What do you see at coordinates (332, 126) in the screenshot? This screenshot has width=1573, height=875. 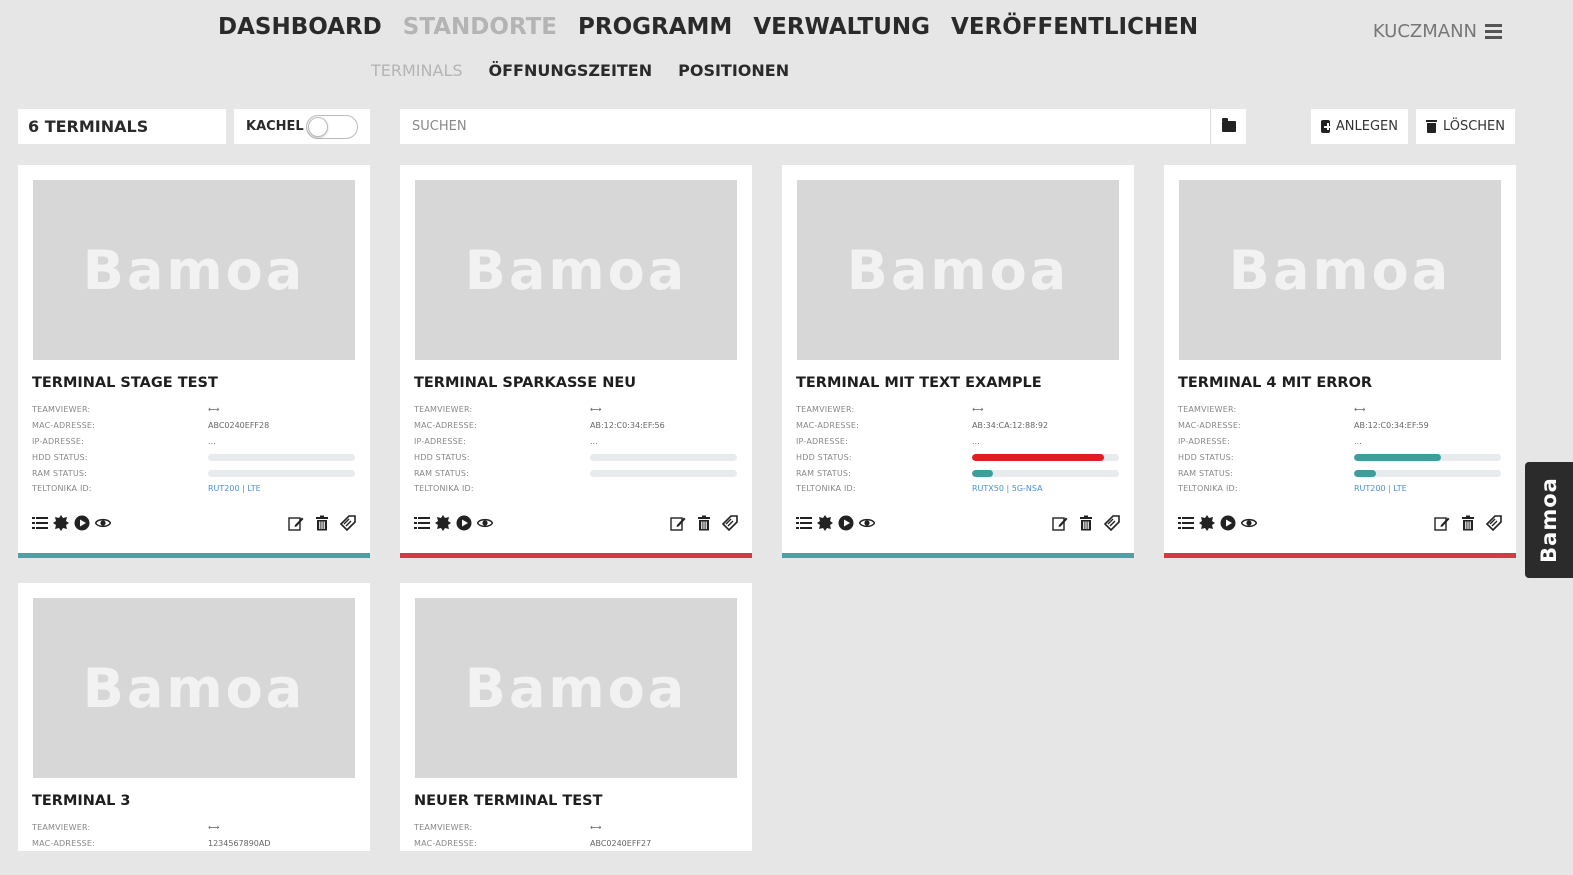 I see `kachel-toggle` at bounding box center [332, 126].